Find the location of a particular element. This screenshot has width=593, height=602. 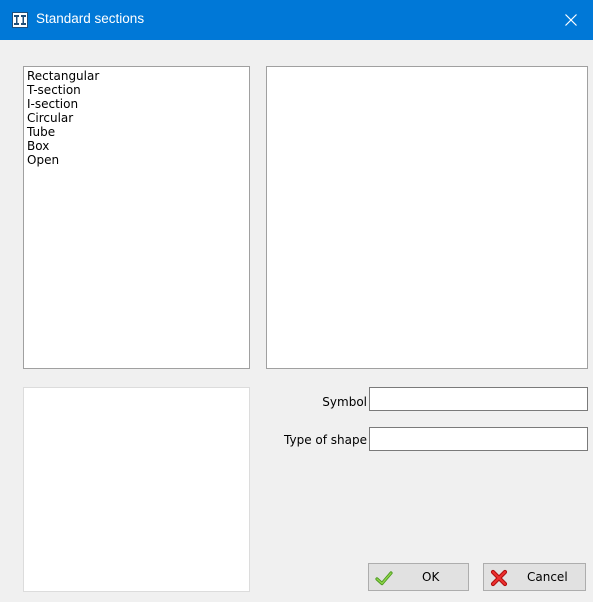

list-item: Box is located at coordinates (136, 146).